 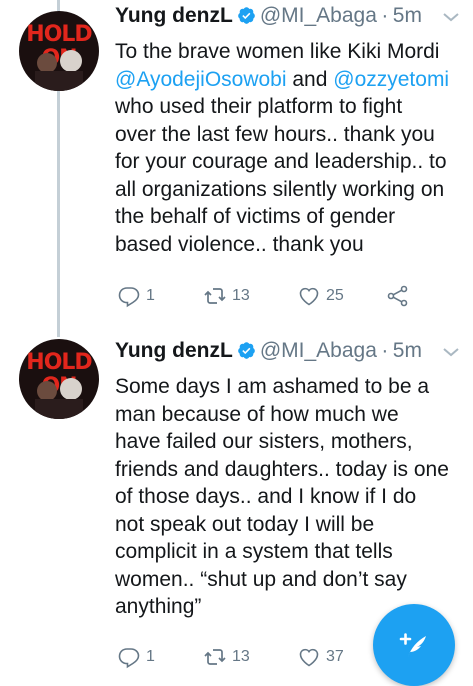 I want to click on text-segment: man because of how much we, so click(x=257, y=414).